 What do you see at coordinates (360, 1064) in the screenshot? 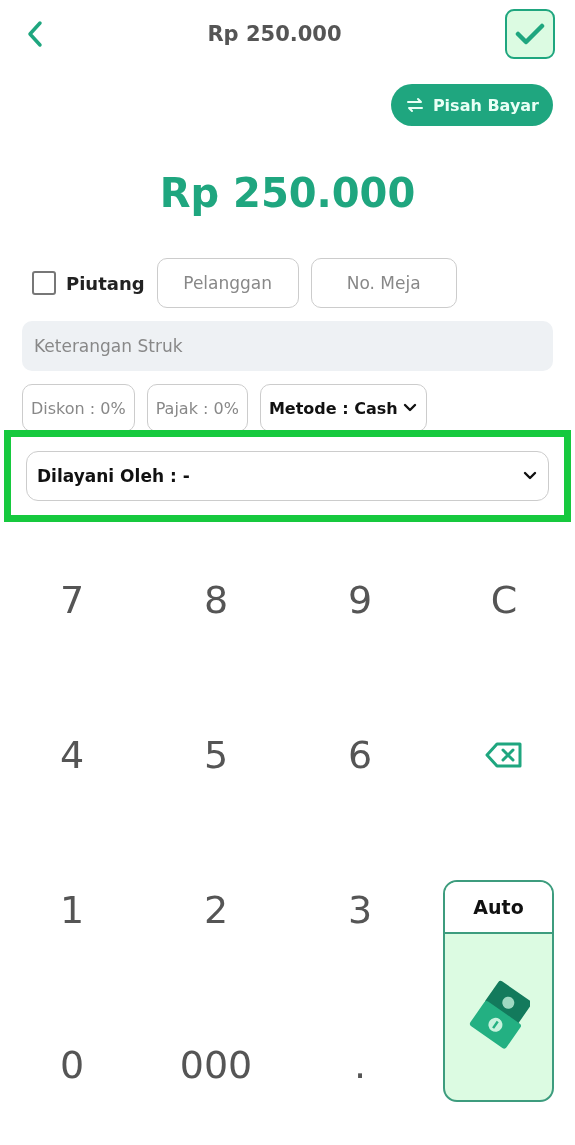
I see `keypad-key: .` at bounding box center [360, 1064].